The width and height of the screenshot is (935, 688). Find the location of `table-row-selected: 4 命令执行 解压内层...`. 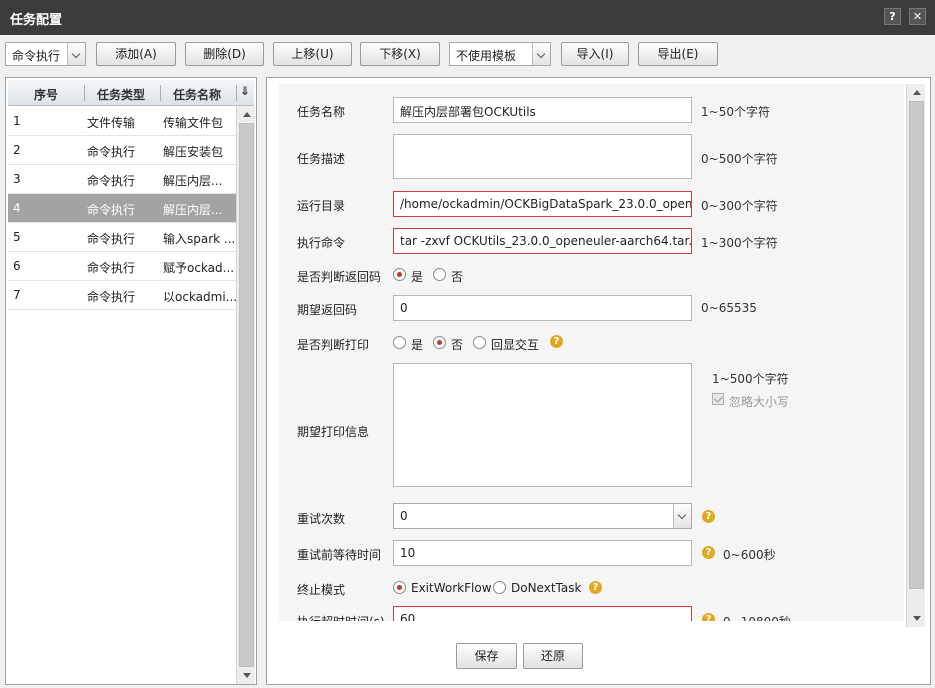

table-row-selected: 4 命令执行 解压内层... is located at coordinates (123, 208).